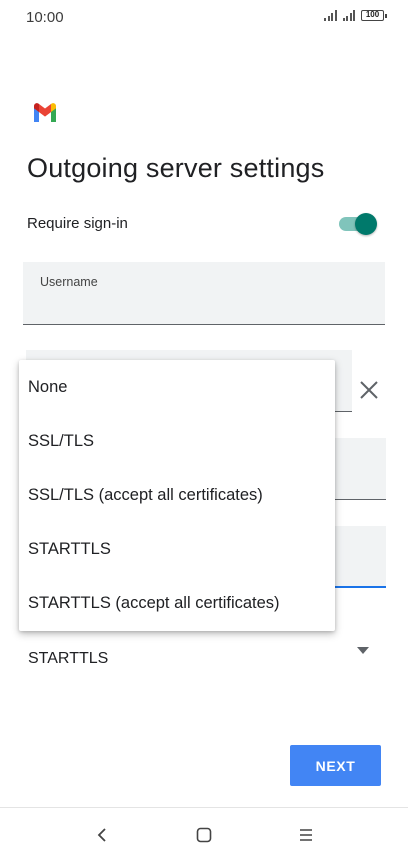 Image resolution: width=408 pixels, height=861 pixels. I want to click on port-field, so click(358, 557).